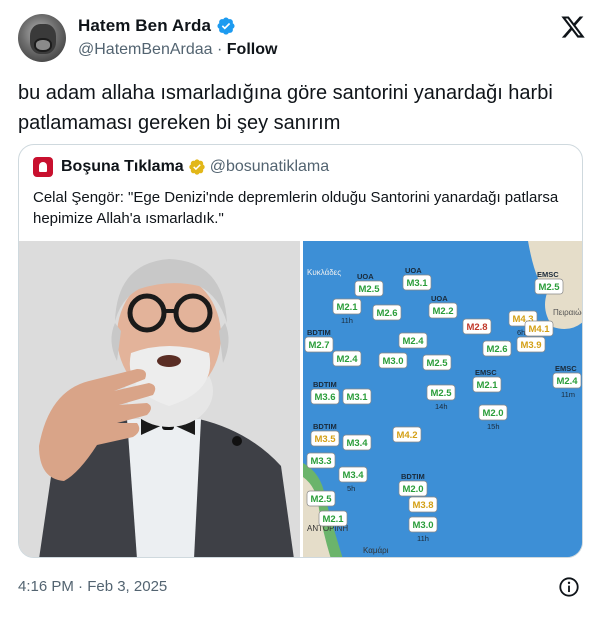  I want to click on quake-magnitude-label: M3.5, so click(325, 439).